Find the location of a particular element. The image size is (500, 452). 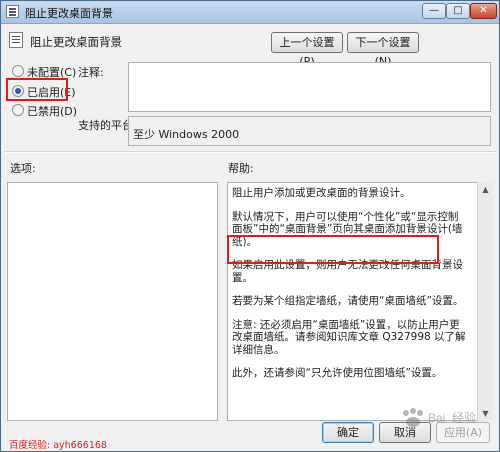

baidu-jingyan-logo: Bai 经验 is located at coordinates (439, 417).